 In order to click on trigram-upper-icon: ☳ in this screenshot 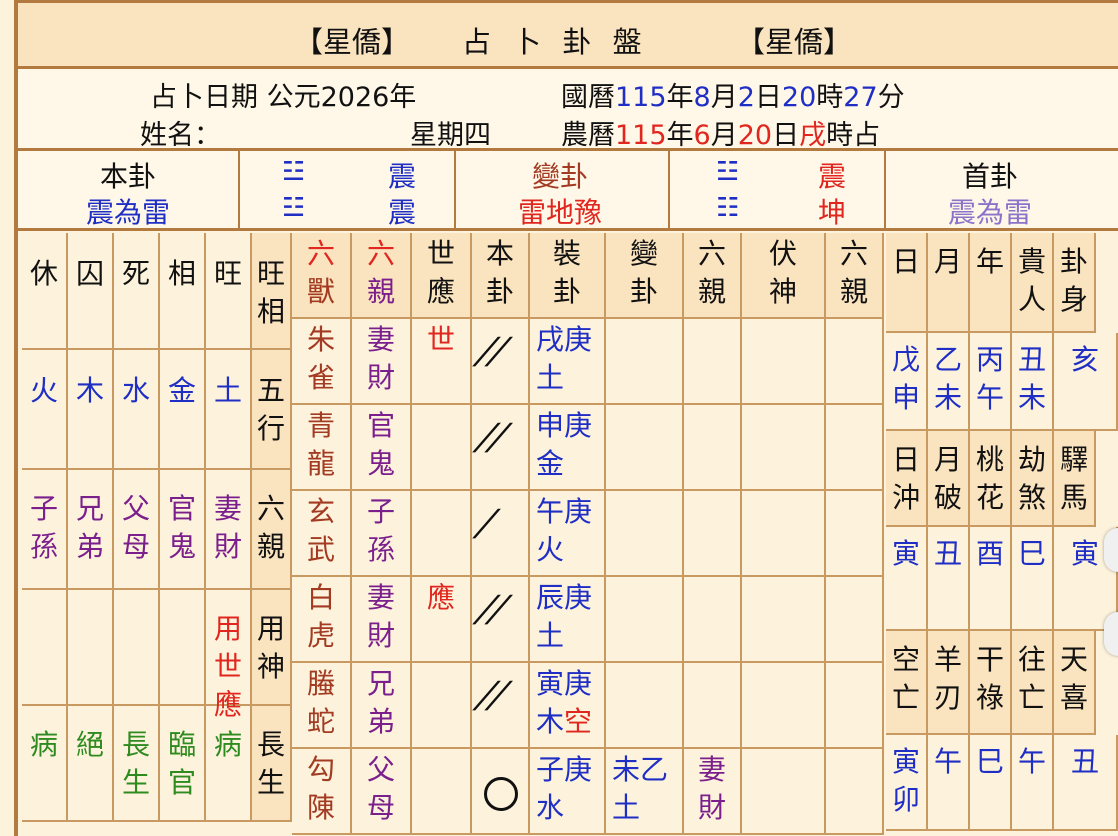, I will do `click(294, 172)`.